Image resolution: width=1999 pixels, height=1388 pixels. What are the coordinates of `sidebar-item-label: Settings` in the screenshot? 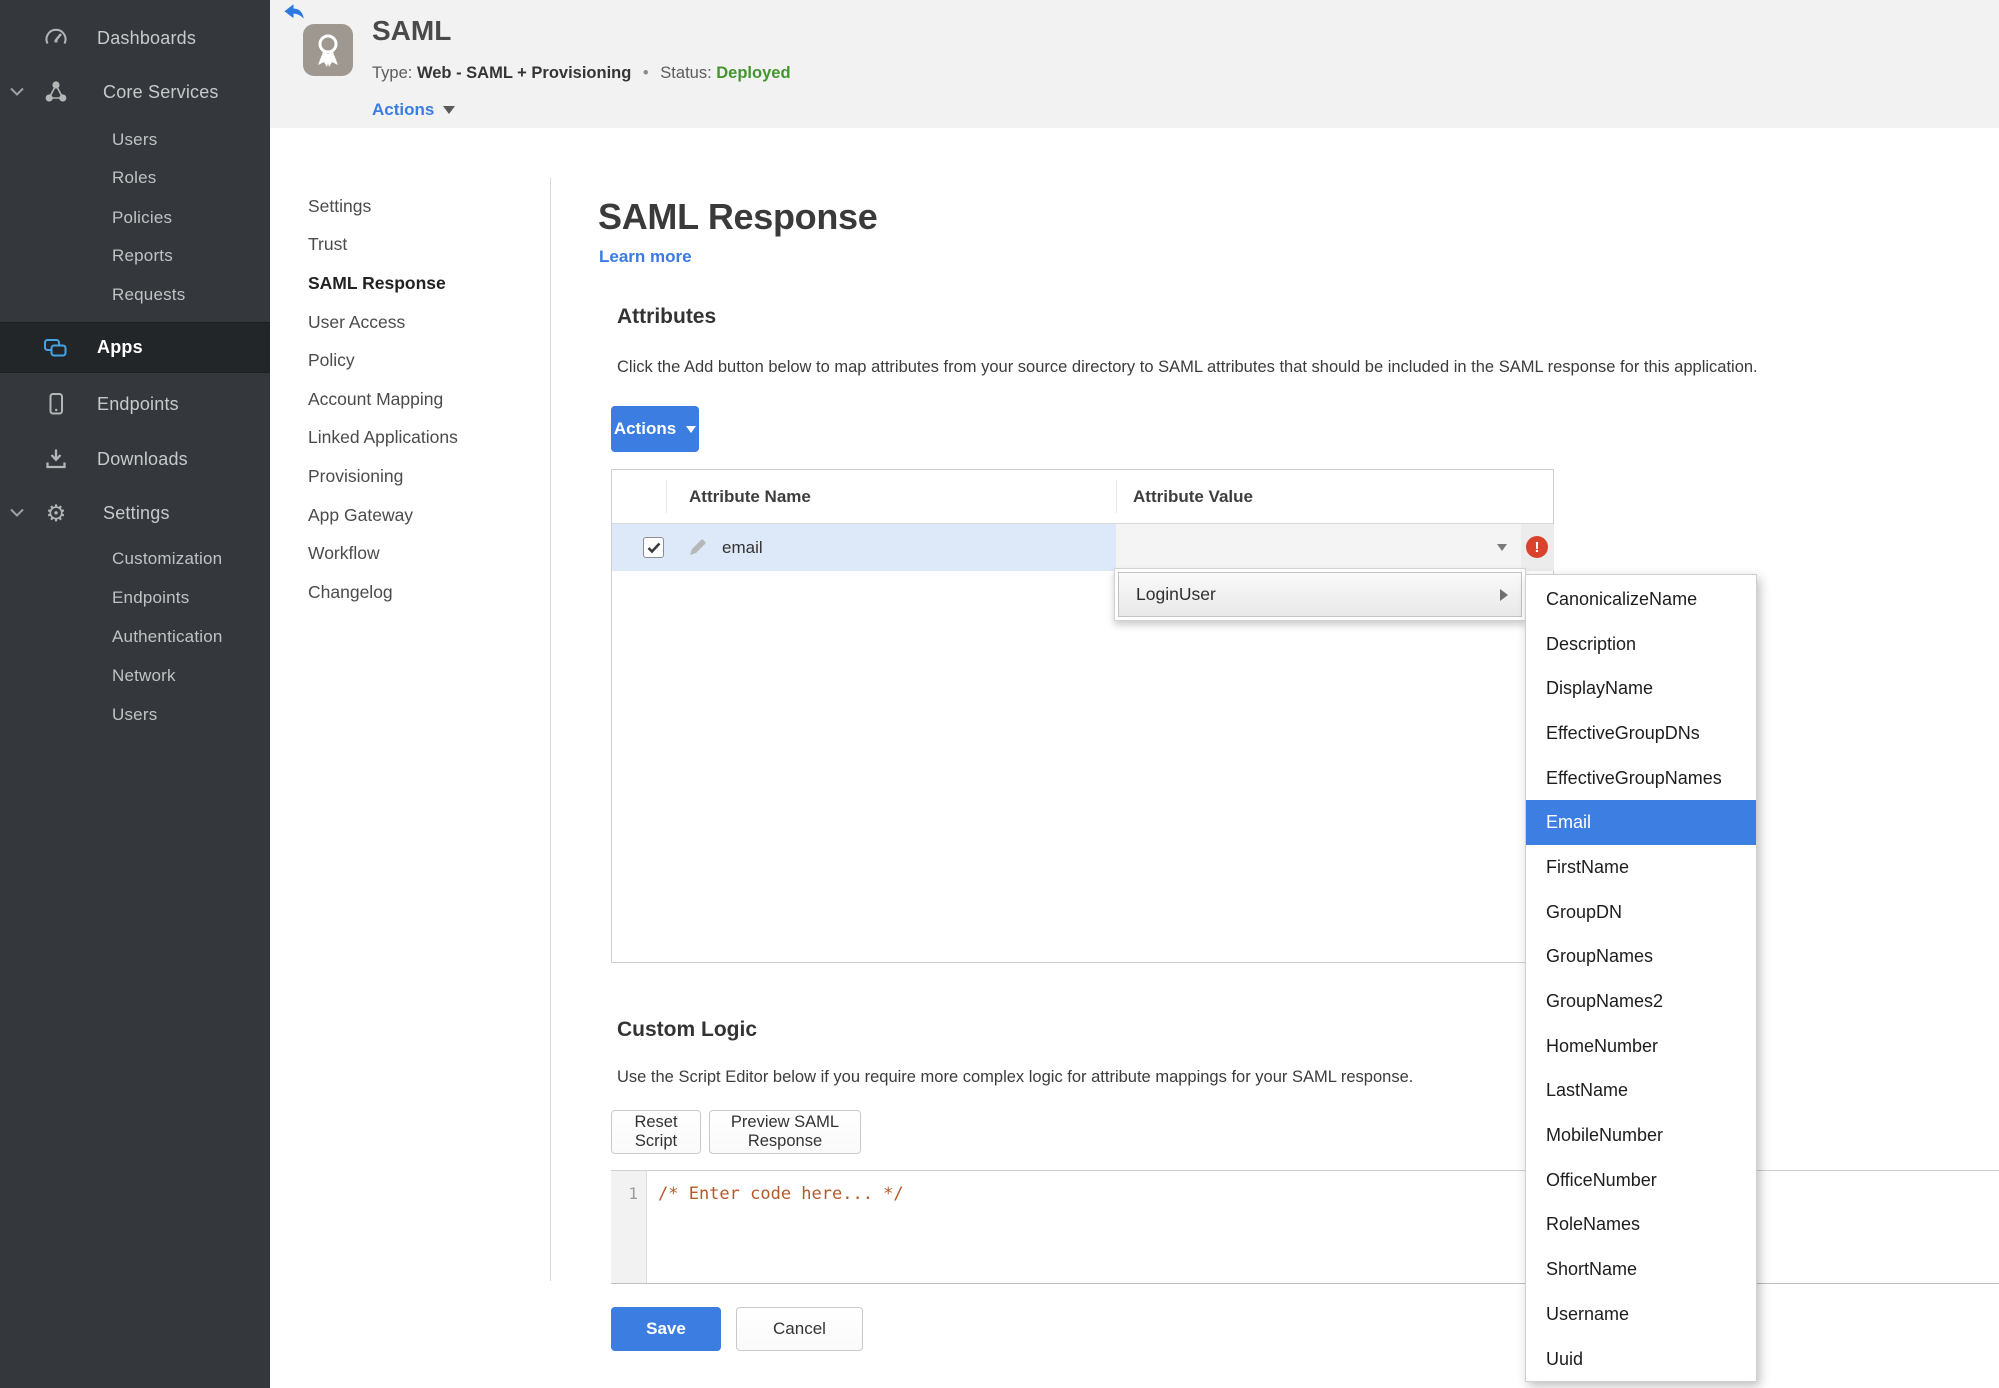 It's located at (136, 512).